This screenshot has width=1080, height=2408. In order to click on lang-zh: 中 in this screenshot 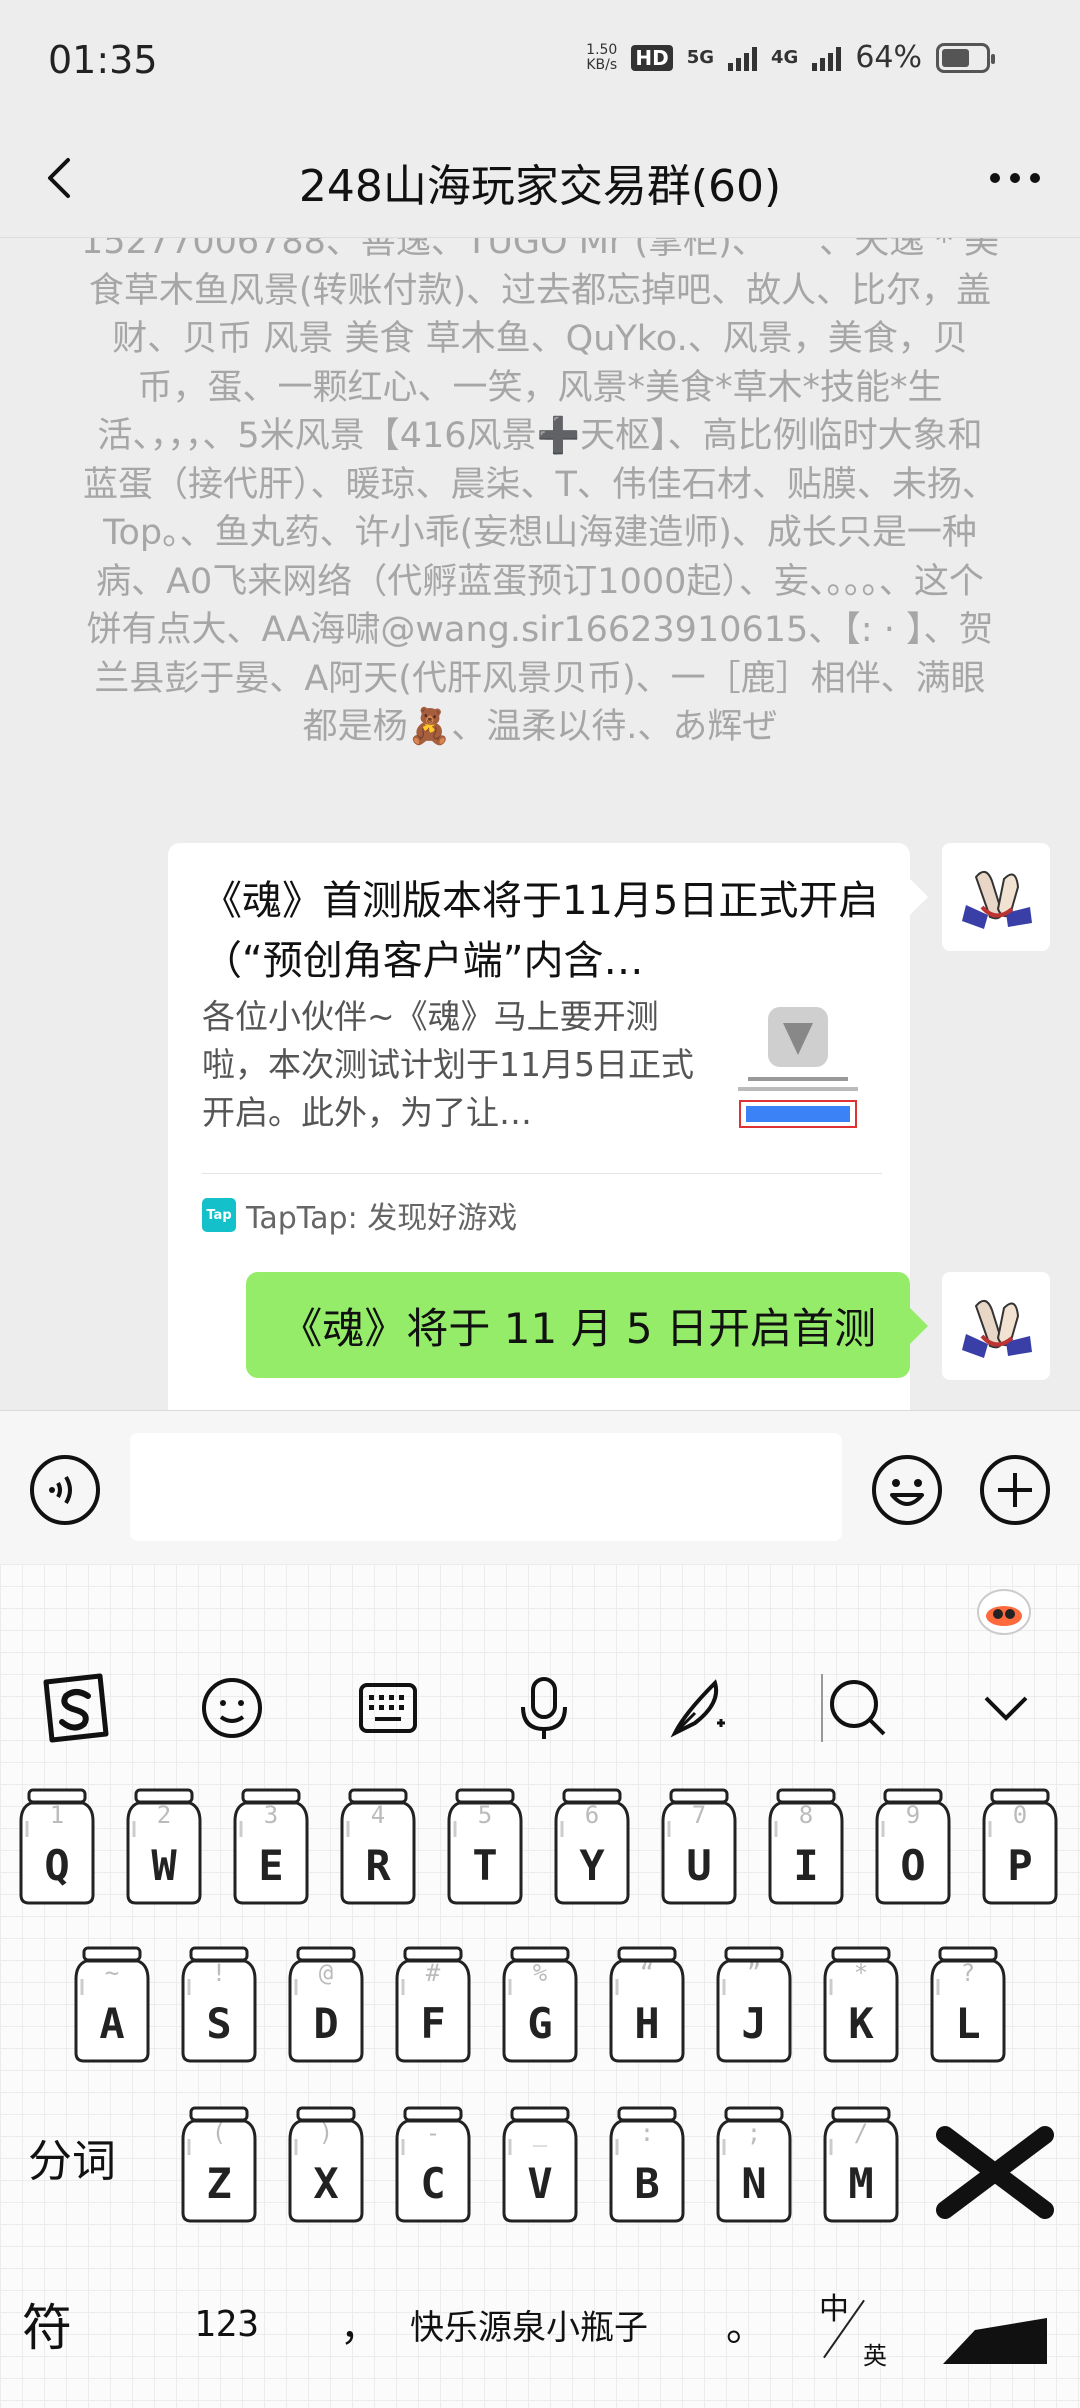, I will do `click(834, 2309)`.